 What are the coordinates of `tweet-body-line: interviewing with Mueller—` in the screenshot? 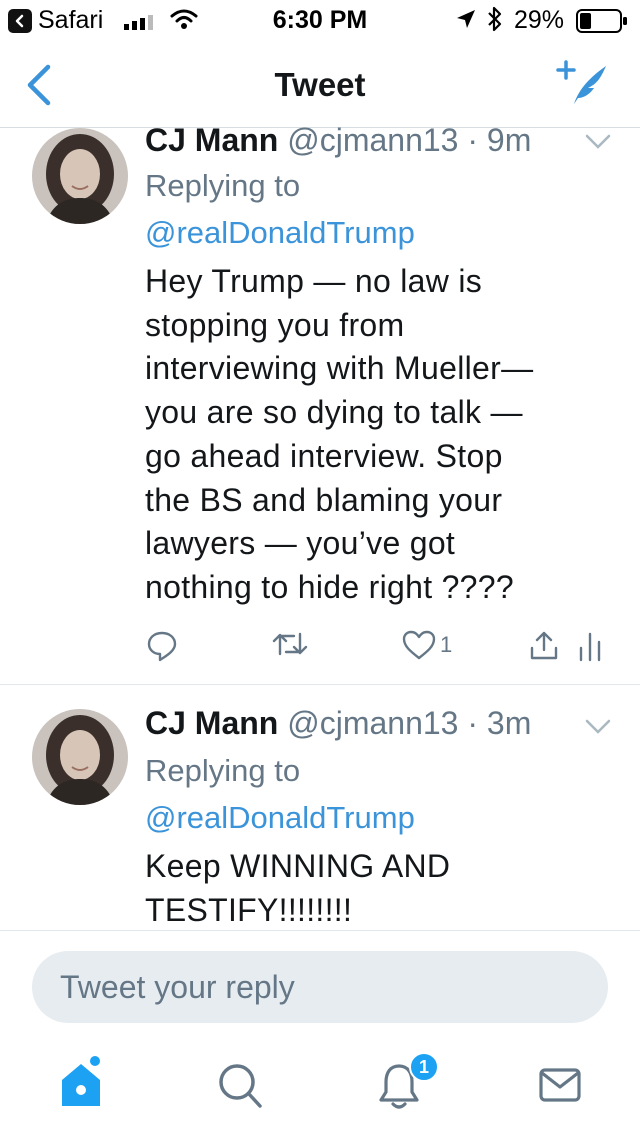 It's located at (339, 368).